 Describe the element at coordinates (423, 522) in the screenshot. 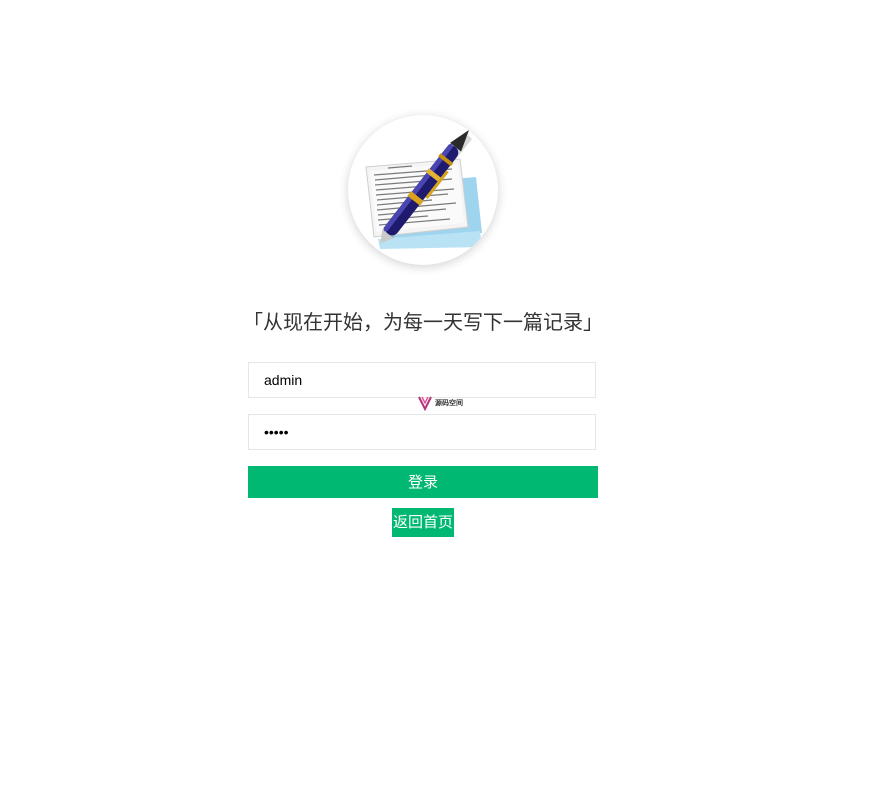

I see `back-home-button: 返回首页` at that location.